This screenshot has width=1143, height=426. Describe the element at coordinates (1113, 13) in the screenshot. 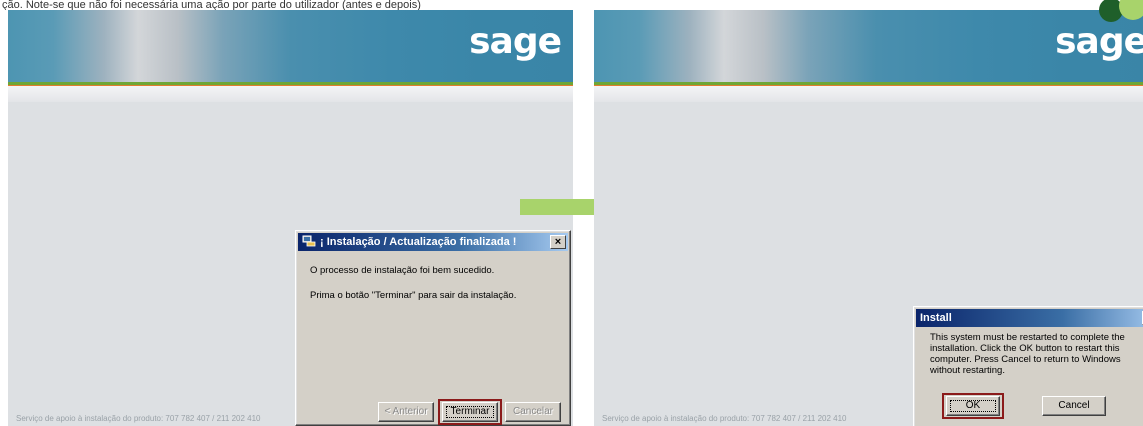

I see `corner-leaf-decoration` at that location.